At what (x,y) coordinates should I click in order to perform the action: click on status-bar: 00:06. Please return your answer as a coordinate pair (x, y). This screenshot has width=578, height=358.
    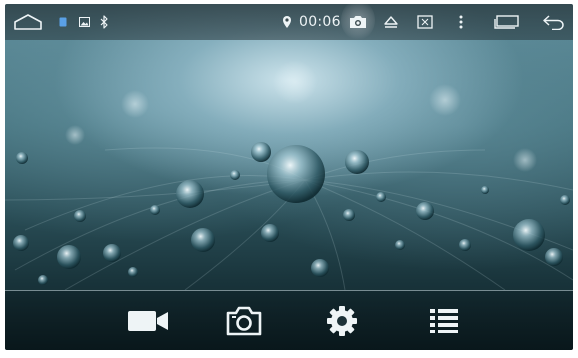
    Looking at the image, I should click on (289, 22).